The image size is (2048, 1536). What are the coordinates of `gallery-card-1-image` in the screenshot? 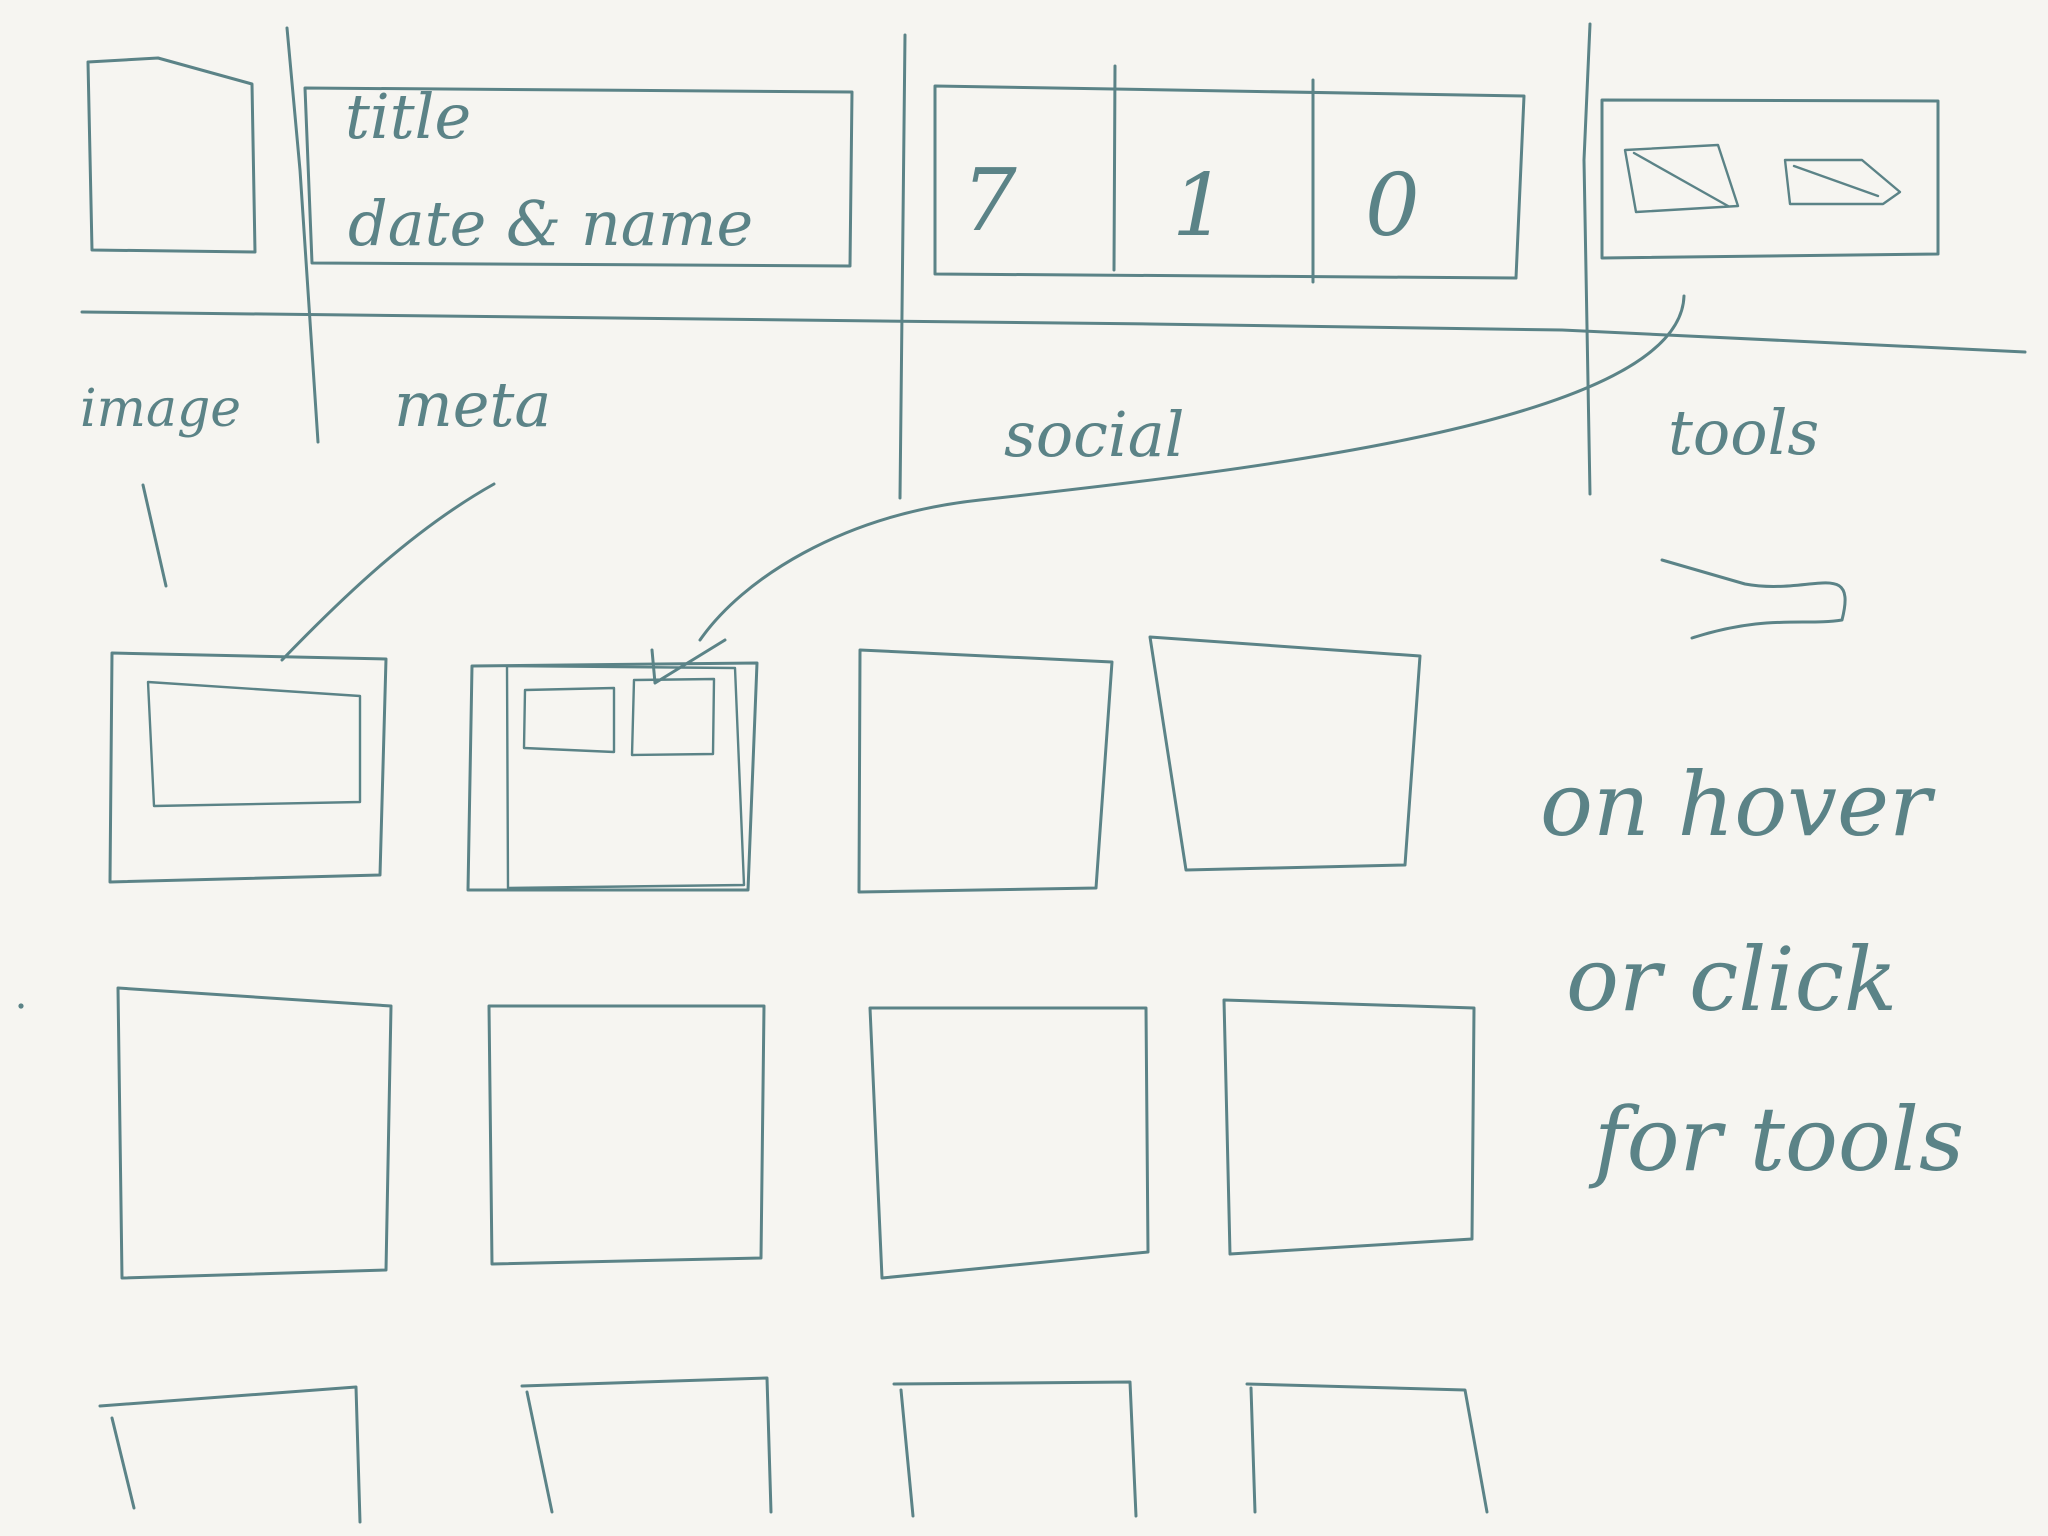 It's located at (254, 744).